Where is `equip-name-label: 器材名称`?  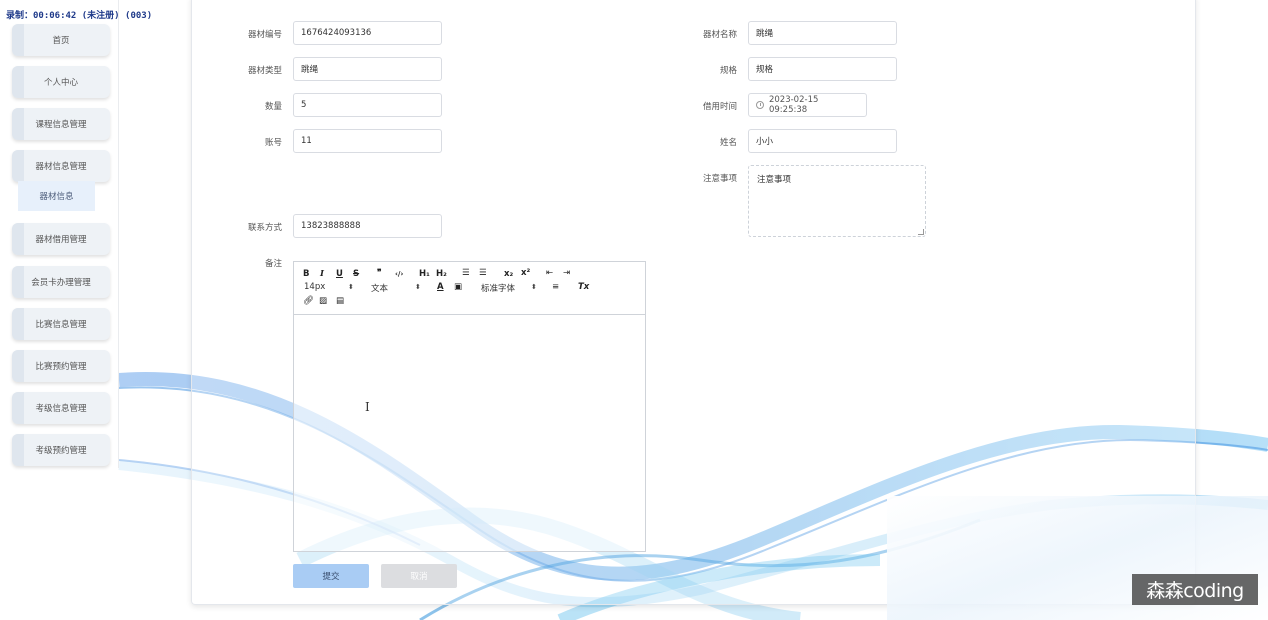 equip-name-label: 器材名称 is located at coordinates (719, 35).